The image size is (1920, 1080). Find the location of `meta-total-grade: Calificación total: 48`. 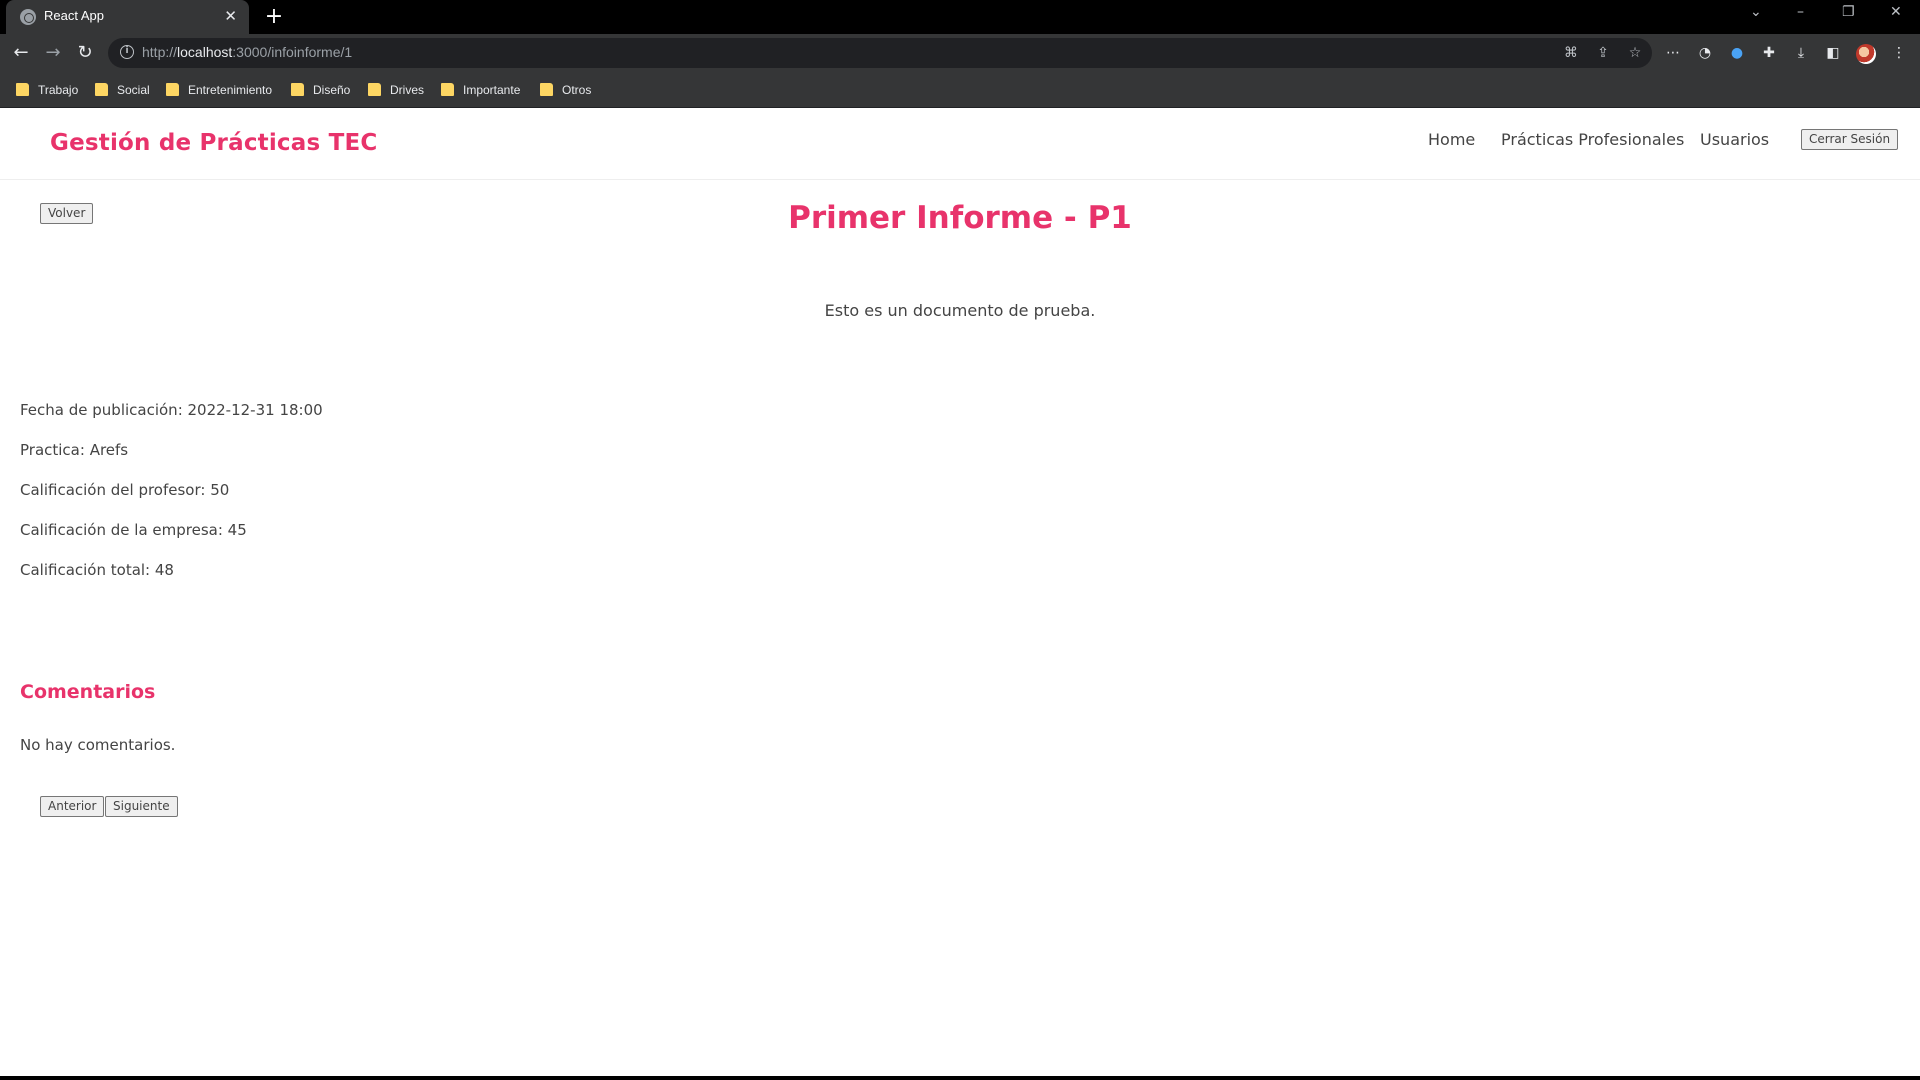

meta-total-grade: Calificación total: 48 is located at coordinates (97, 570).